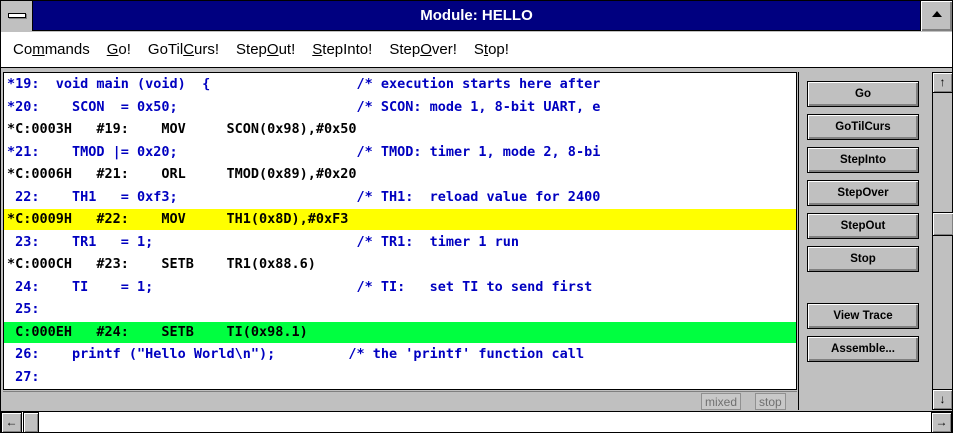 This screenshot has width=953, height=433. What do you see at coordinates (863, 226) in the screenshot?
I see `stepout-button: StepOut` at bounding box center [863, 226].